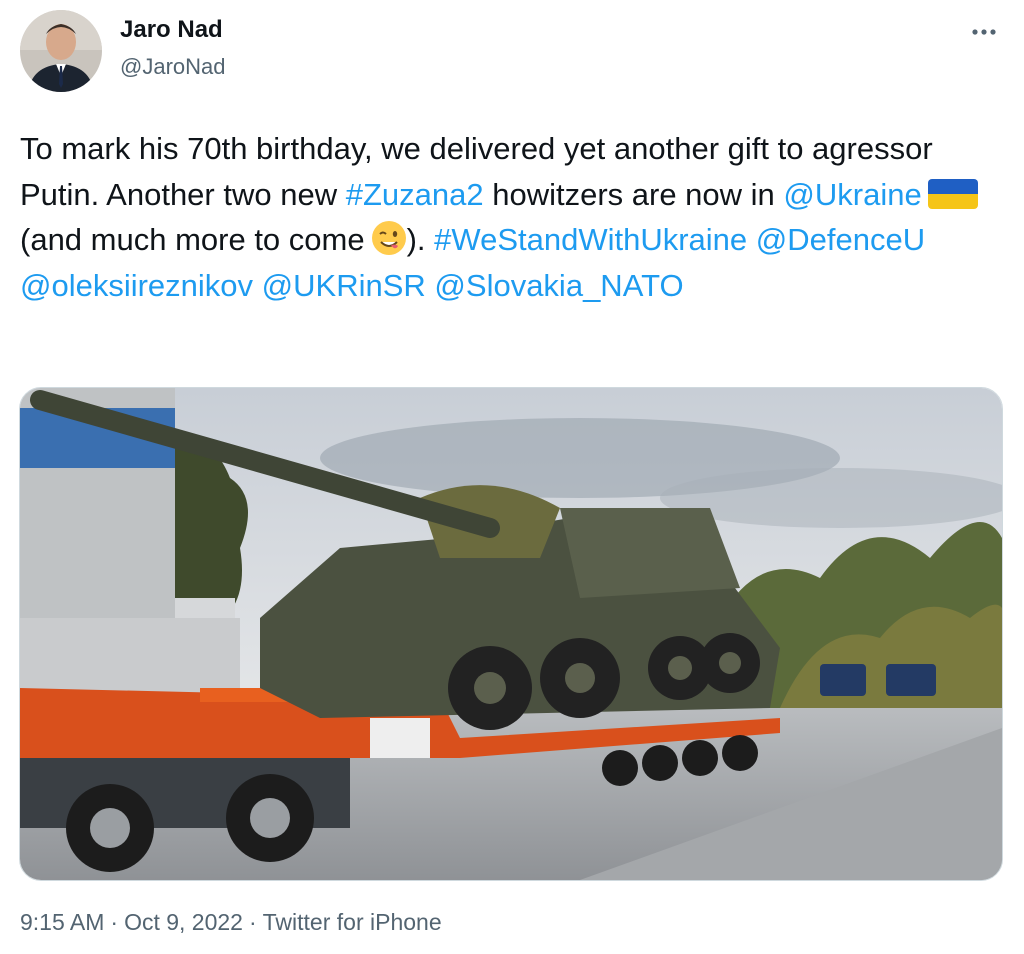  What do you see at coordinates (840, 239) in the screenshot?
I see `mention-defenceu-link: @DefenceU` at bounding box center [840, 239].